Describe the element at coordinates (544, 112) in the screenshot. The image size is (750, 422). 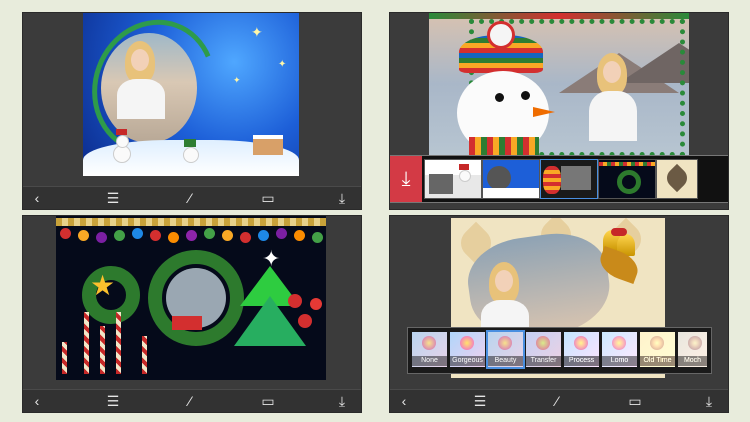
I see `carrot-nose` at that location.